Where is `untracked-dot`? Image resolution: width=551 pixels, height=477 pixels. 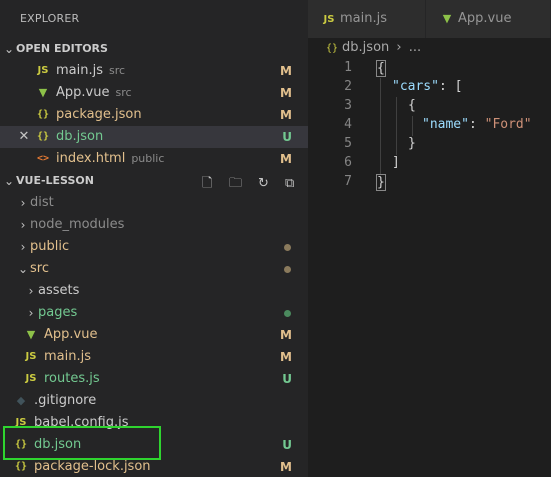
untracked-dot is located at coordinates (287, 313).